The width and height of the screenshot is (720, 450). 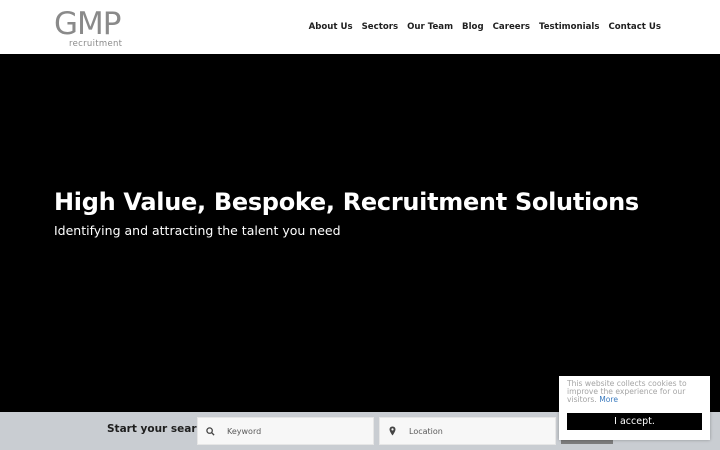 What do you see at coordinates (634, 421) in the screenshot?
I see `cookie-accept-button: I accept.` at bounding box center [634, 421].